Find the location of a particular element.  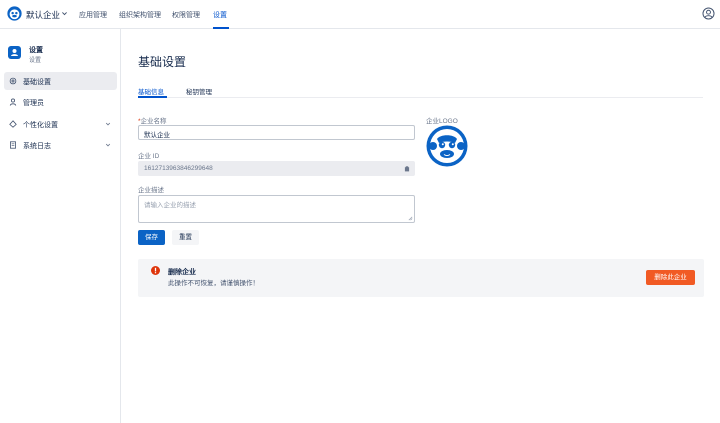

company-description-label: 企业描述 is located at coordinates (151, 190).